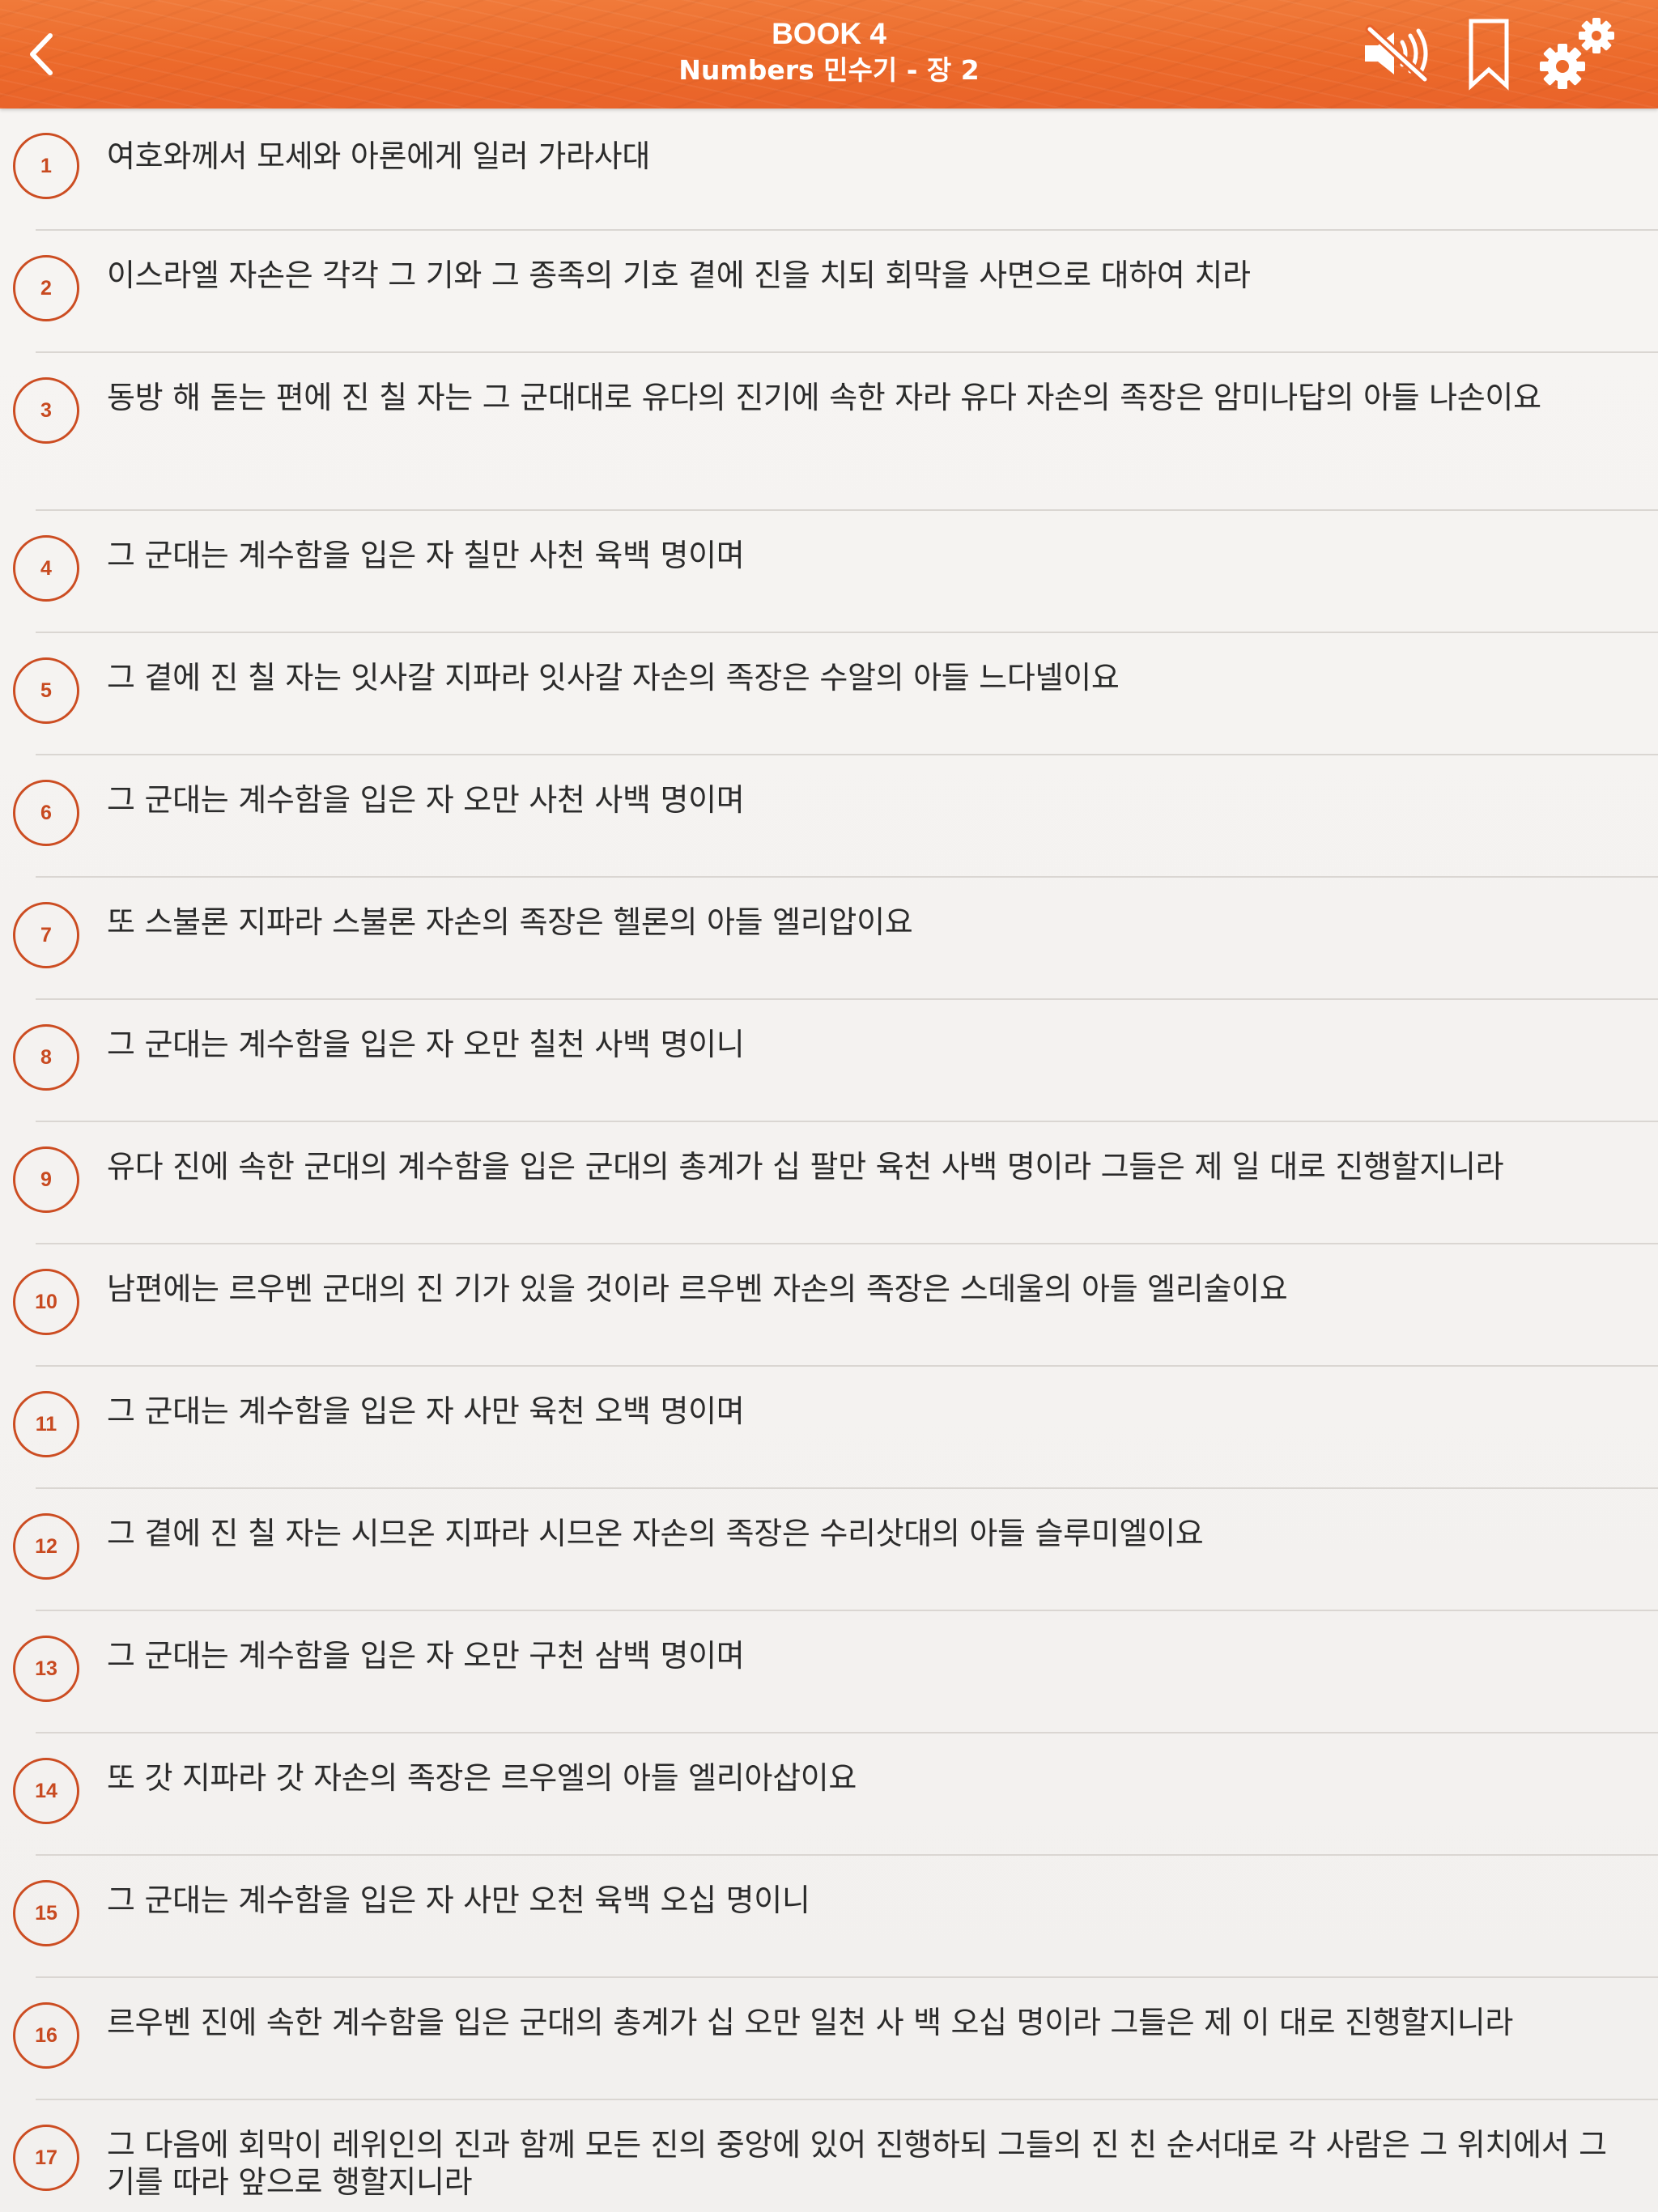 This screenshot has height=2212, width=1658. What do you see at coordinates (829, 1428) in the screenshot?
I see `verse-row: 11 그 군대는 계수함을 입은 자 사만 육천 오백 명이며` at bounding box center [829, 1428].